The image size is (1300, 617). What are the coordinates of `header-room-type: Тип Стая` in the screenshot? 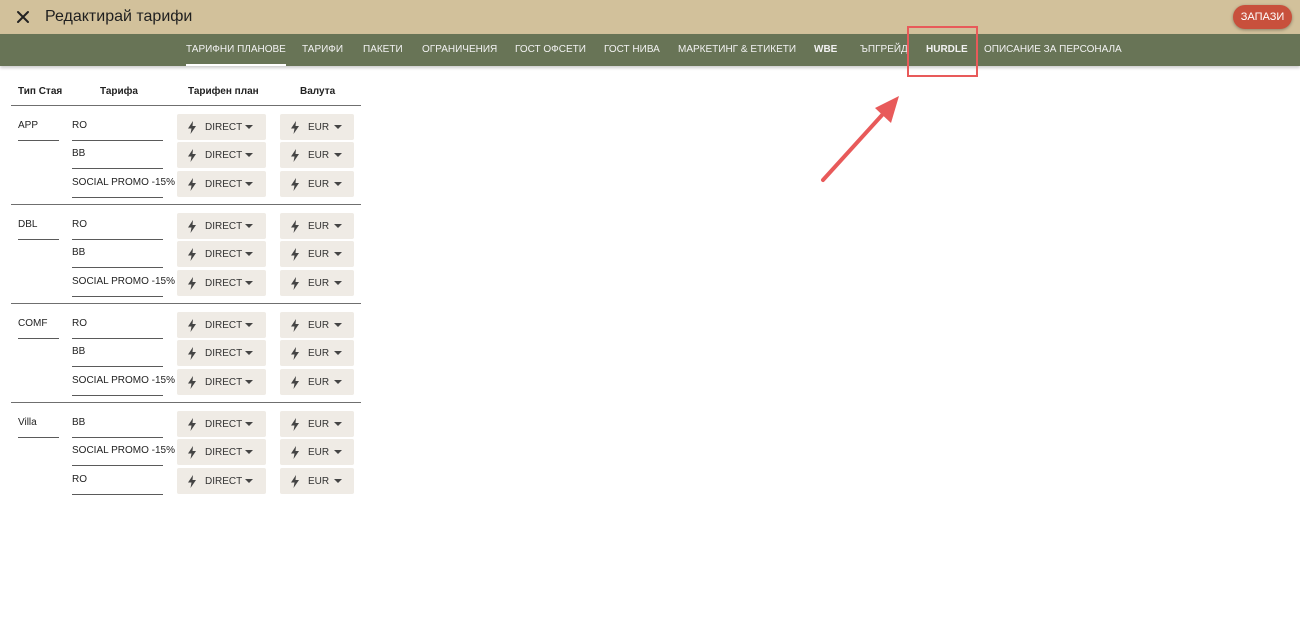 It's located at (40, 91).